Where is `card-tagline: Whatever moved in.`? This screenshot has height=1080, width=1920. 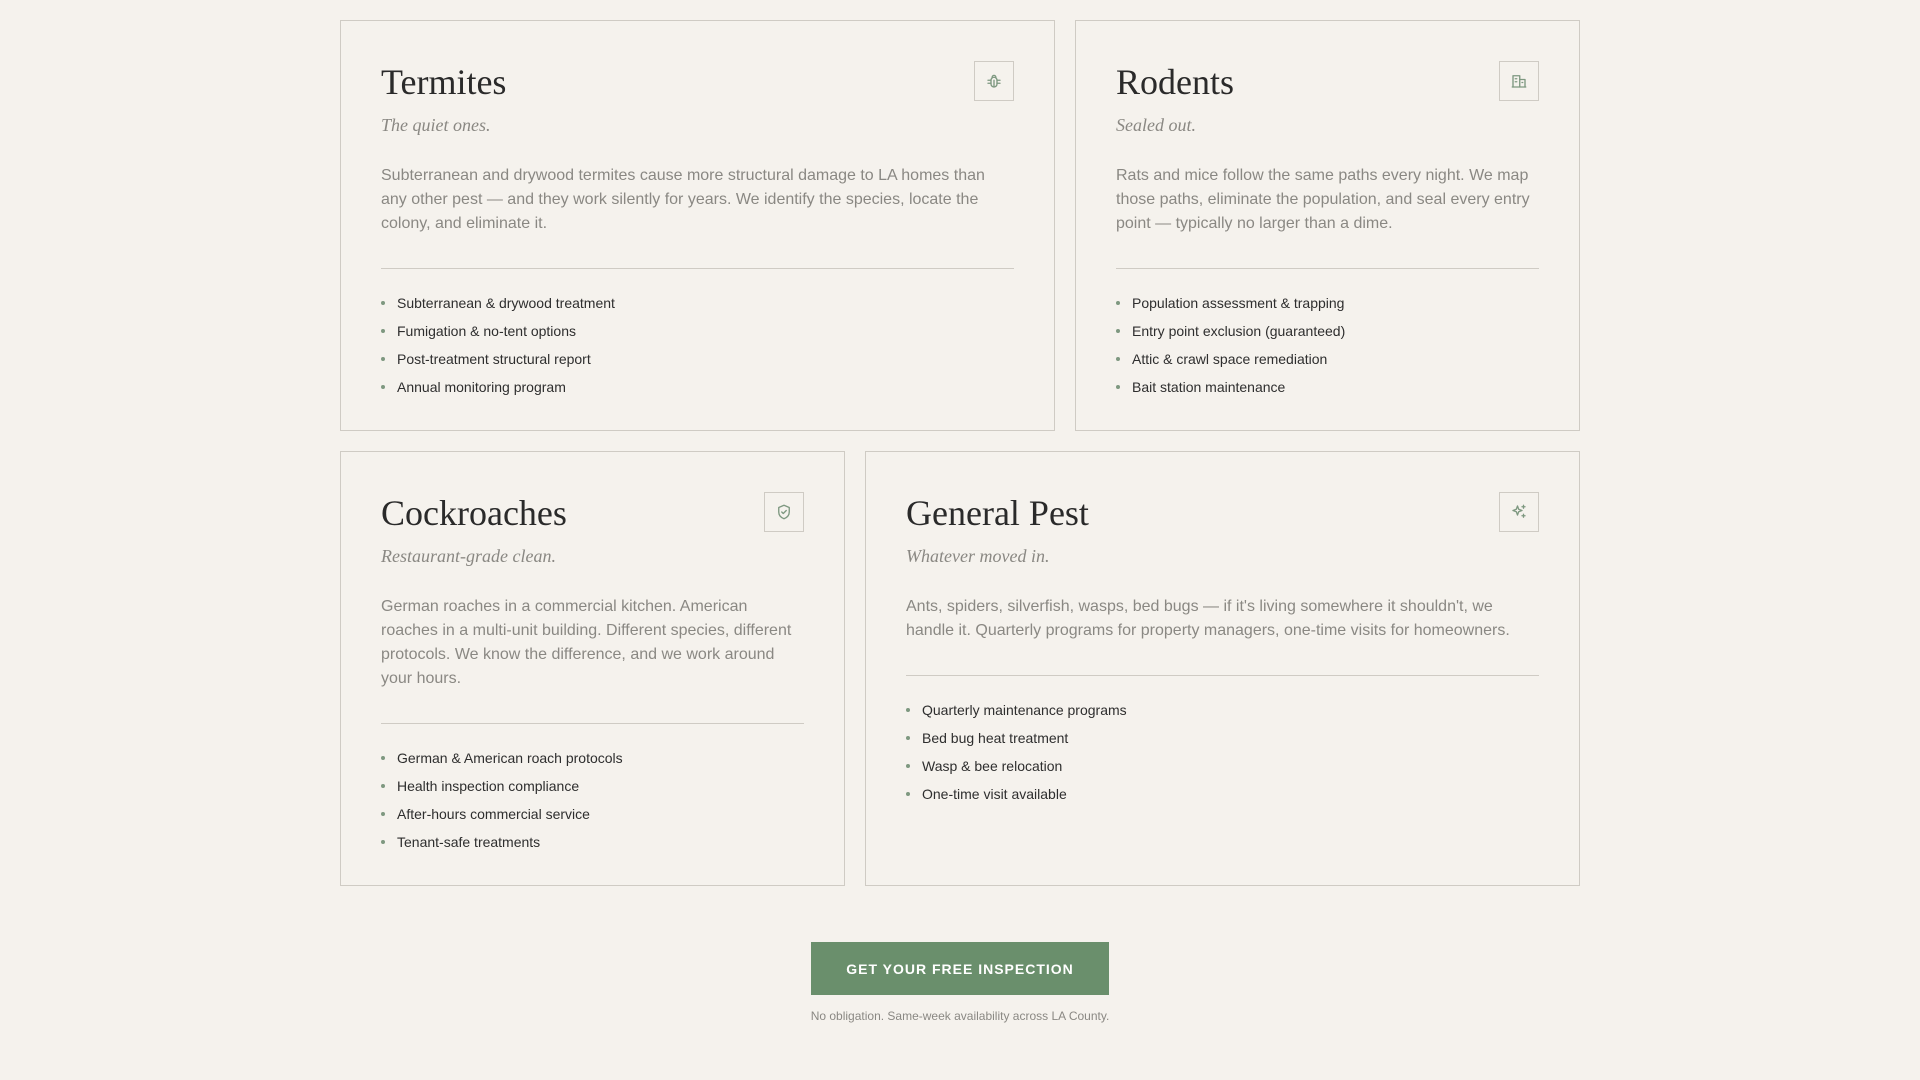
card-tagline: Whatever moved in. is located at coordinates (978, 555).